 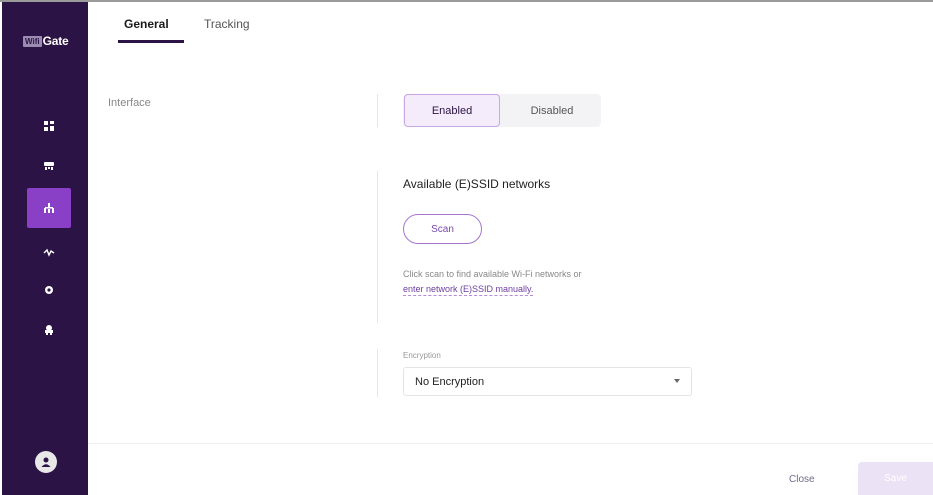 What do you see at coordinates (422, 355) in the screenshot?
I see `encryption-label: Encryption` at bounding box center [422, 355].